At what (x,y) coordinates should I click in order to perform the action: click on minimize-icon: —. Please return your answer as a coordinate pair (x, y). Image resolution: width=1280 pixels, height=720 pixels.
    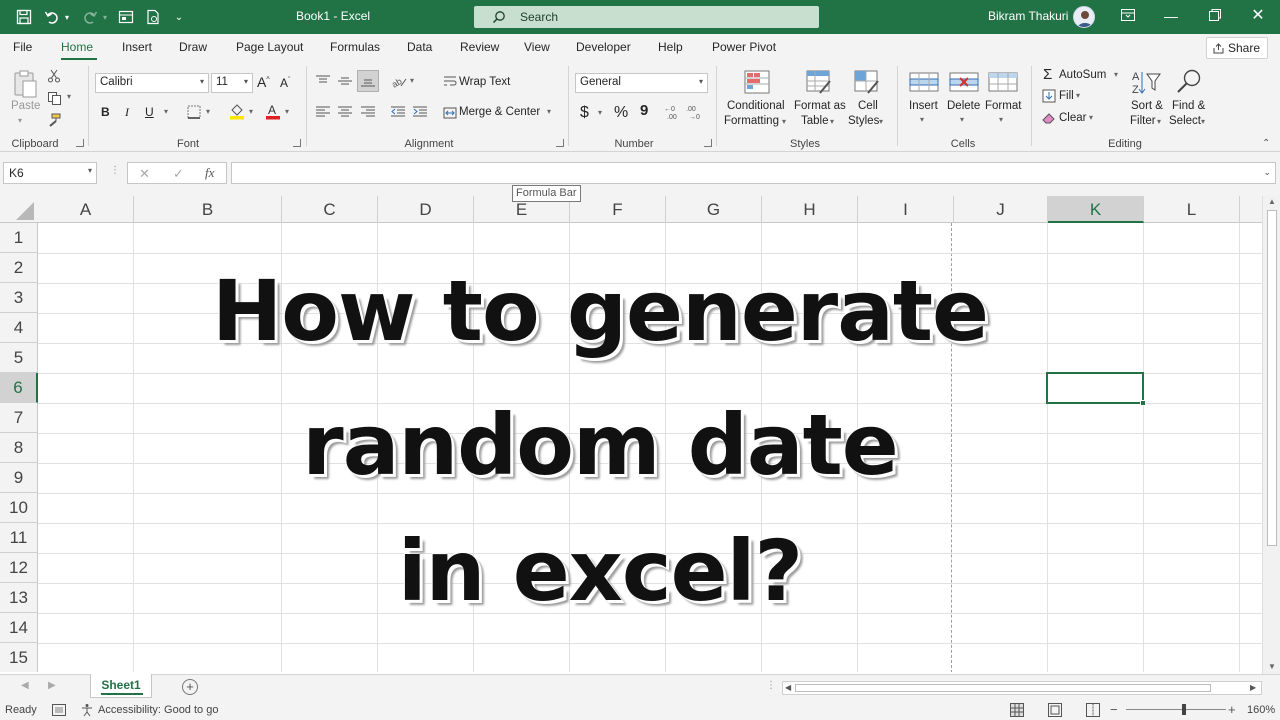
    Looking at the image, I should click on (1171, 16).